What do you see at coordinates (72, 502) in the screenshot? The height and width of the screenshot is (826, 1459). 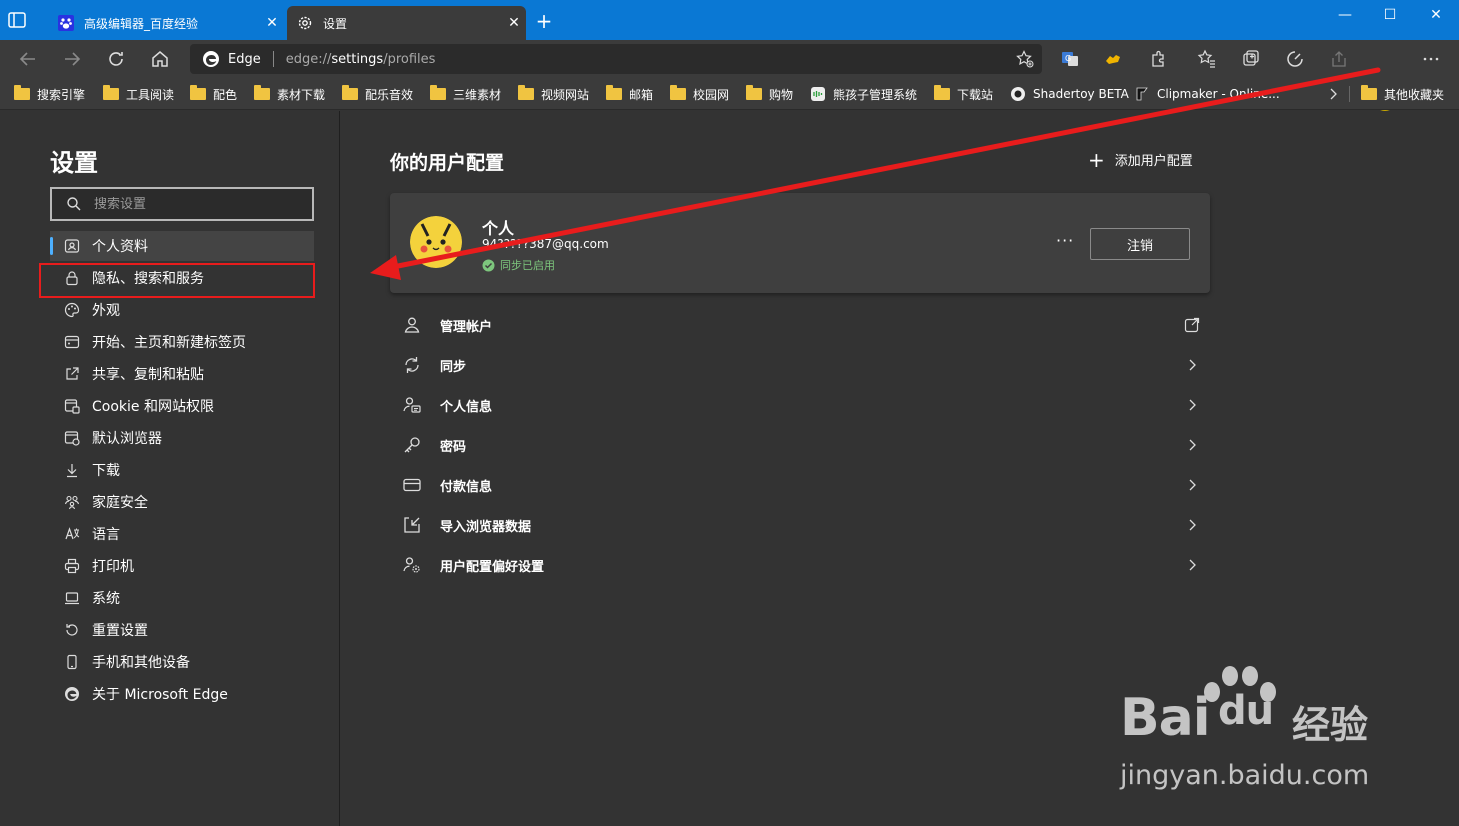 I see `family-icon` at bounding box center [72, 502].